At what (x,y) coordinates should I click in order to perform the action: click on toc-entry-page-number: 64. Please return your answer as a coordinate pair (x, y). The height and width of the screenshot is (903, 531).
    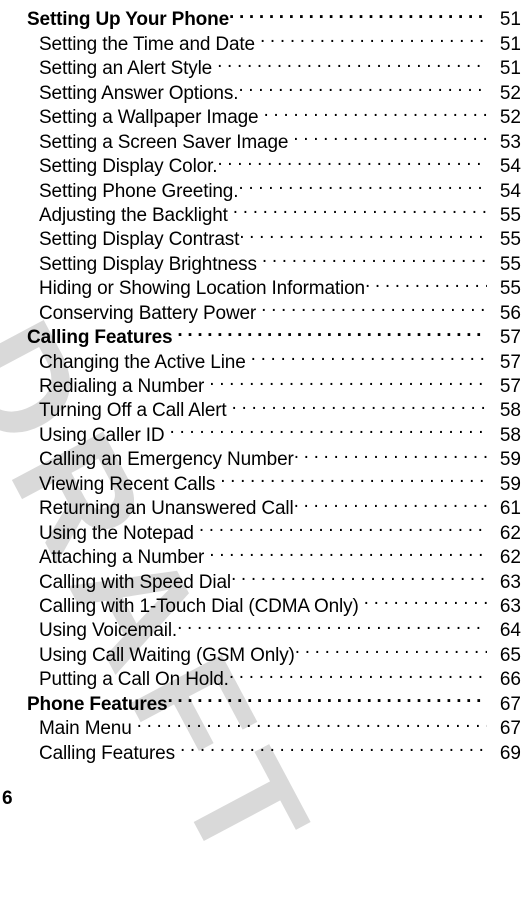
    Looking at the image, I should click on (510, 631).